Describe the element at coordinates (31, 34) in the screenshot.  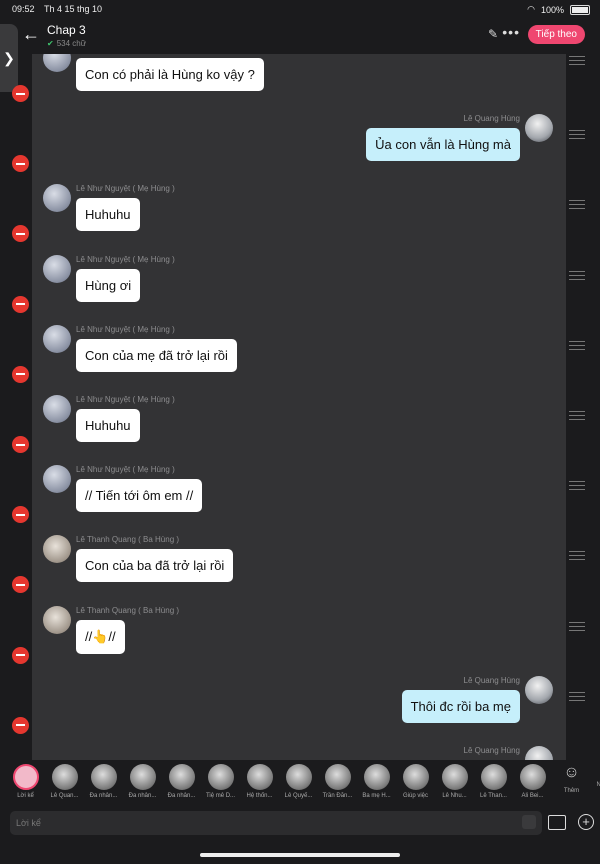
I see `back-icon: ←` at that location.